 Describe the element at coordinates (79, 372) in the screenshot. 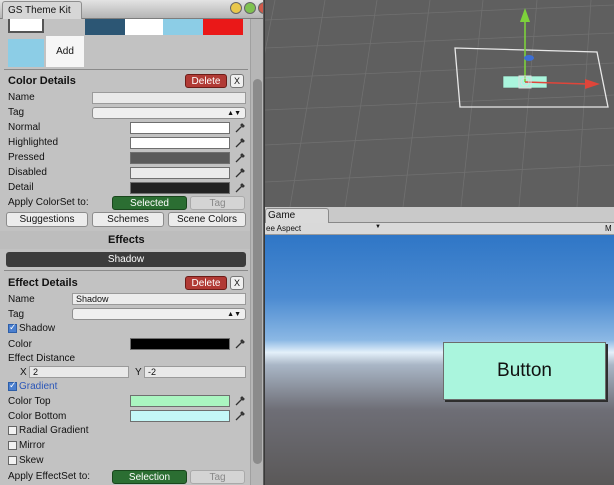

I see `distance-x-field: 2` at that location.